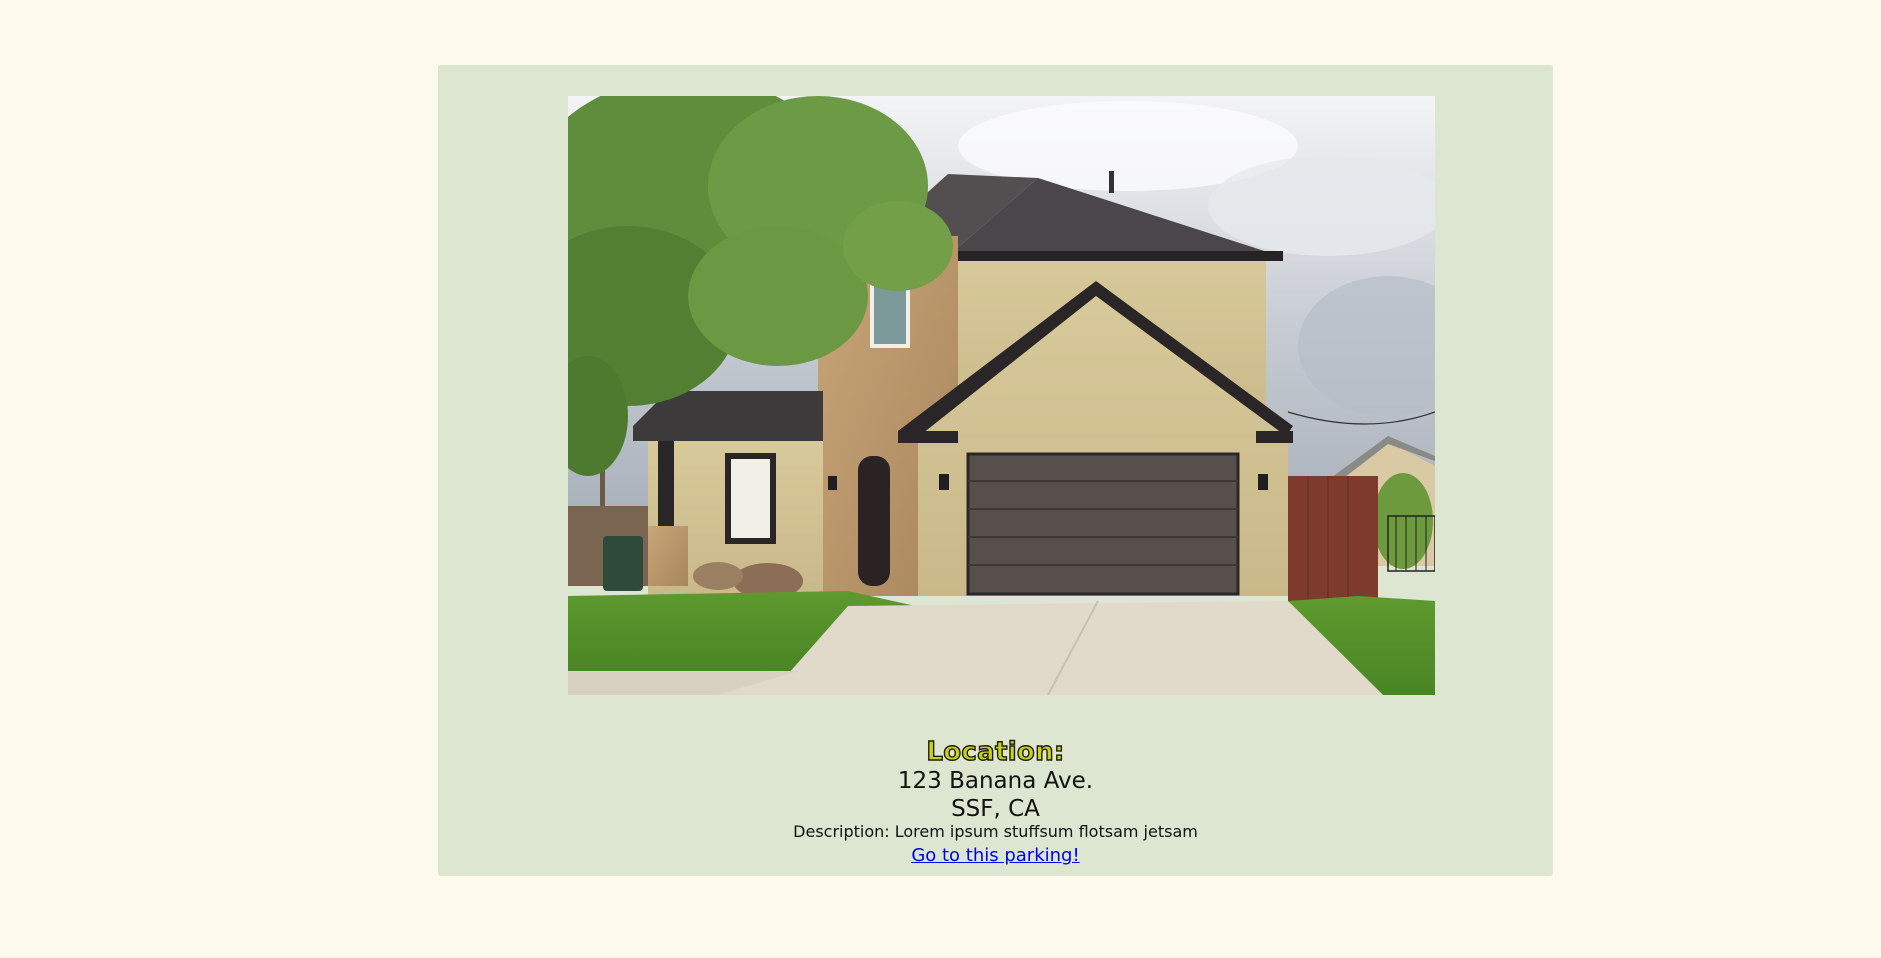  Describe the element at coordinates (995, 751) in the screenshot. I see `location-heading: Location:` at that location.